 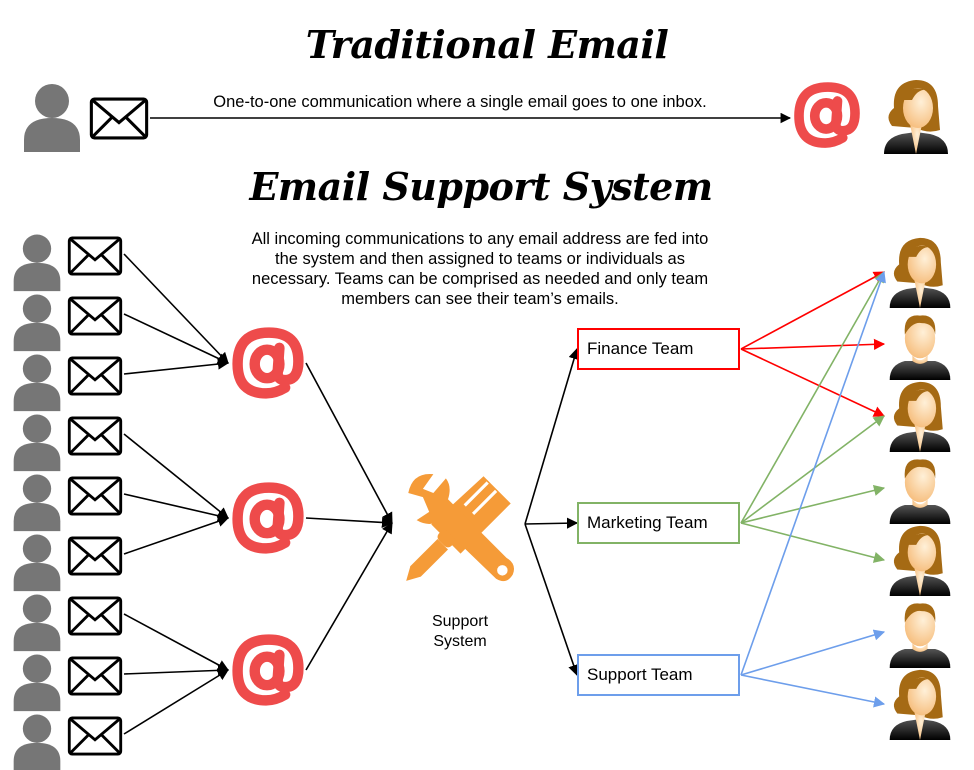 What do you see at coordinates (647, 522) in the screenshot?
I see `marketing-team-label: Marketing Team` at bounding box center [647, 522].